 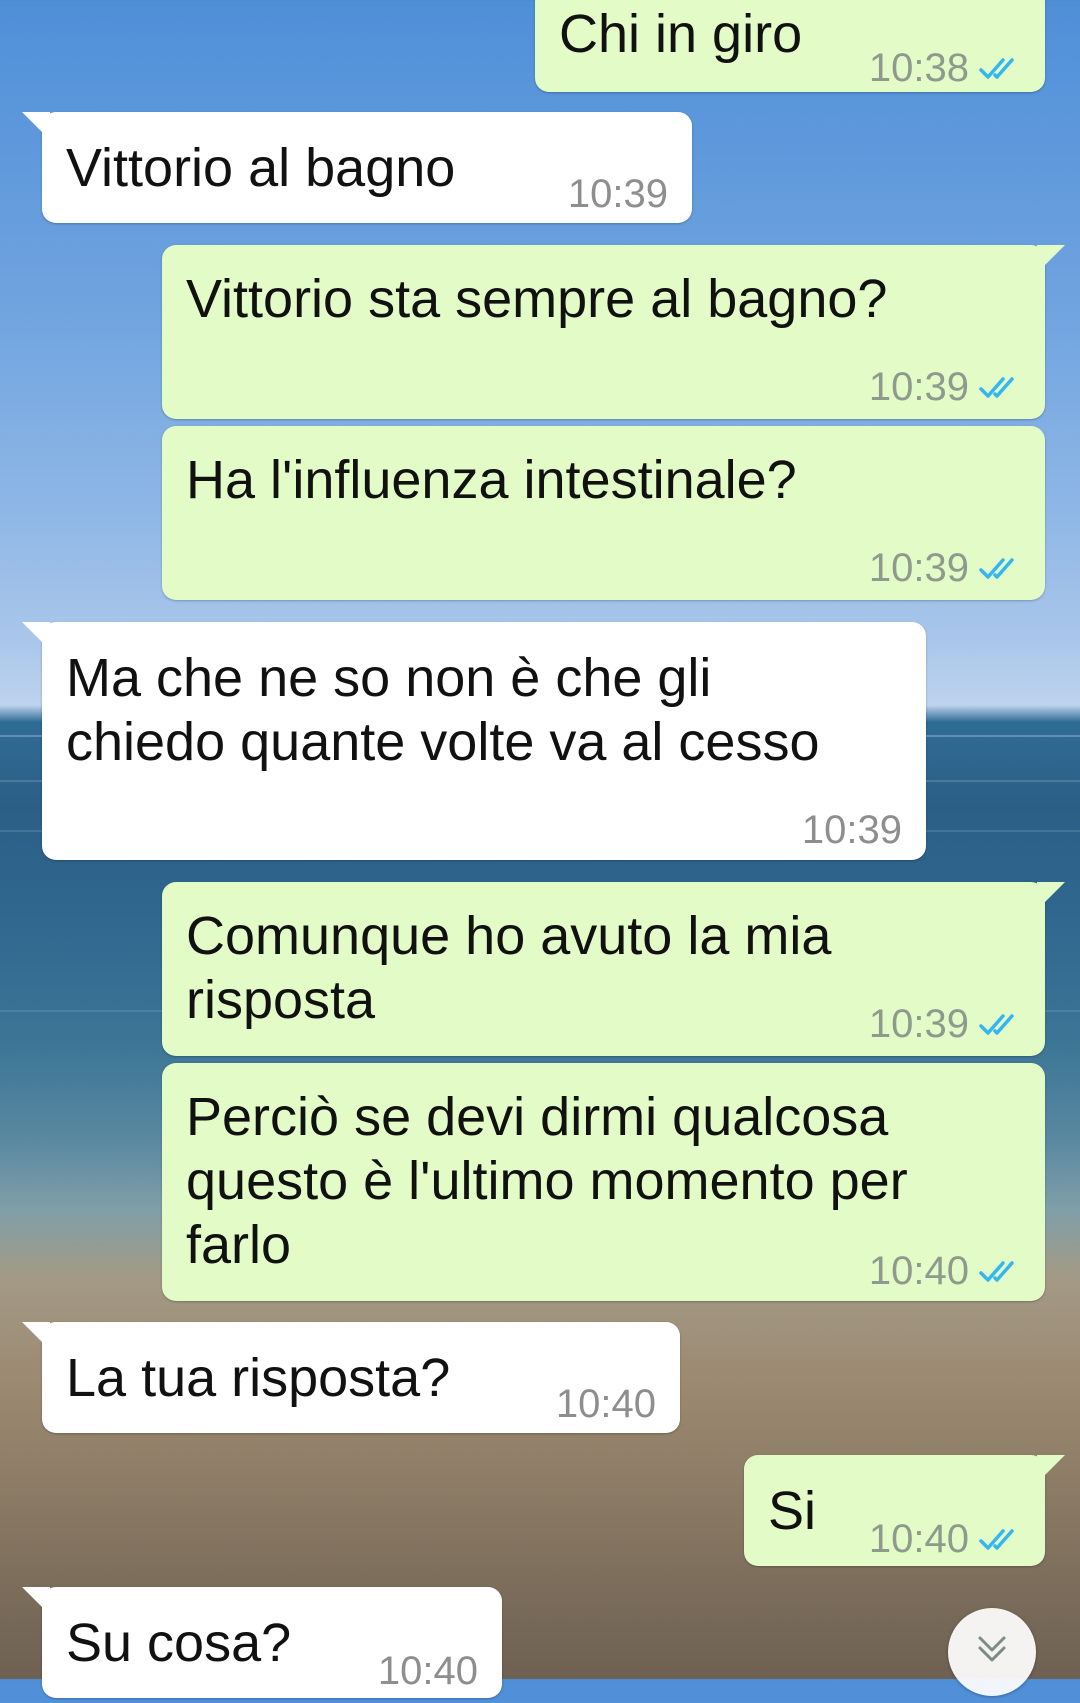 What do you see at coordinates (992, 1649) in the screenshot?
I see `chevron-down-icon` at bounding box center [992, 1649].